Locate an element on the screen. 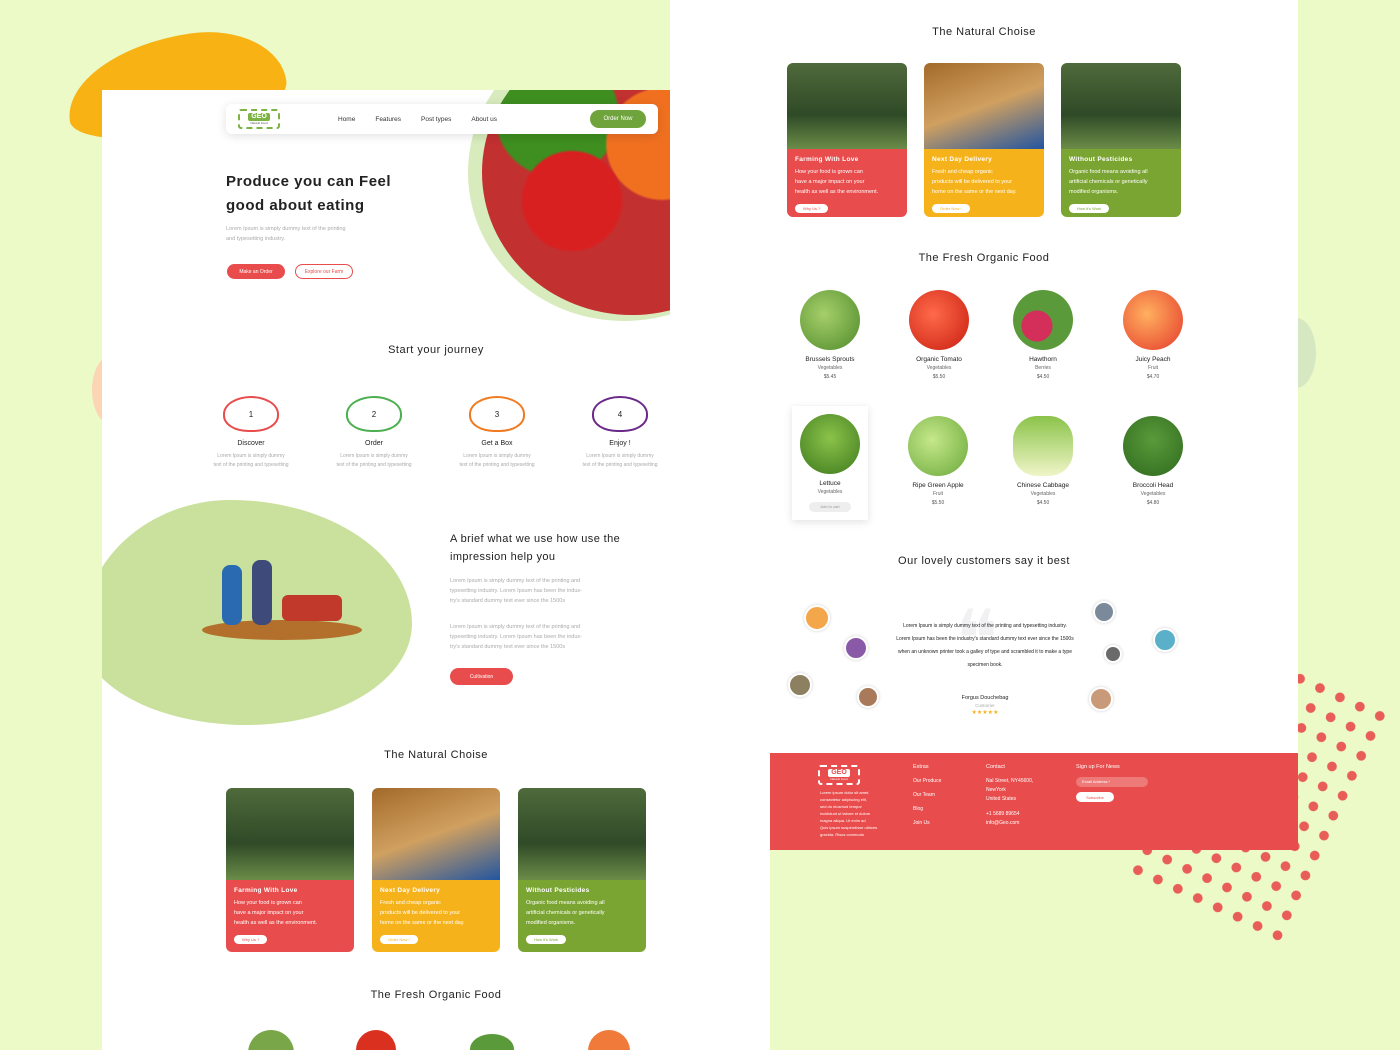 The width and height of the screenshot is (1400, 1050). broccoli-image is located at coordinates (1153, 446).